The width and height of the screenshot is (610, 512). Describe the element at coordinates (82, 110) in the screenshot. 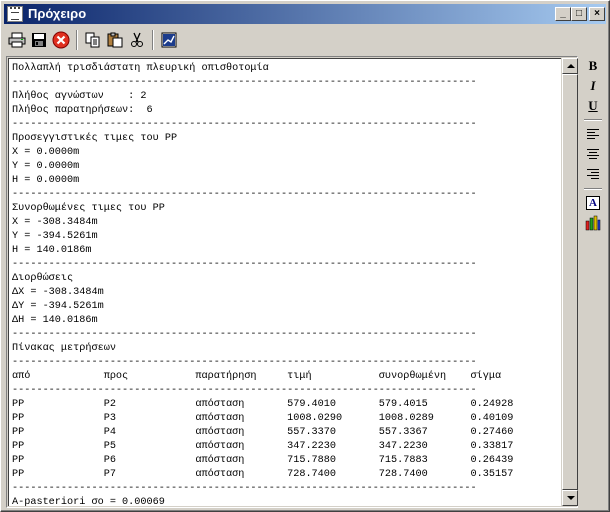

I see `text-line: Πλήθος παρατηρήσεων: 6` at that location.